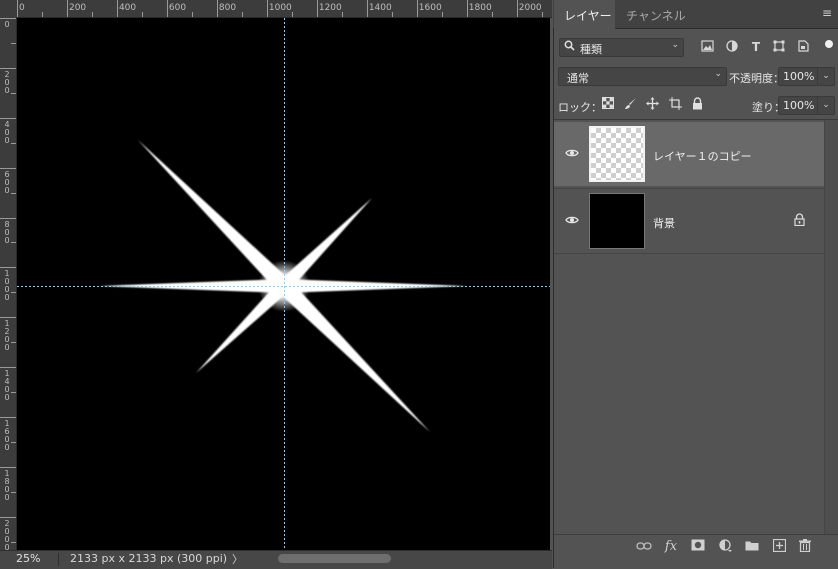 This screenshot has height=569, width=838. What do you see at coordinates (588, 15) in the screenshot?
I see `tab-layers: レイヤー` at bounding box center [588, 15].